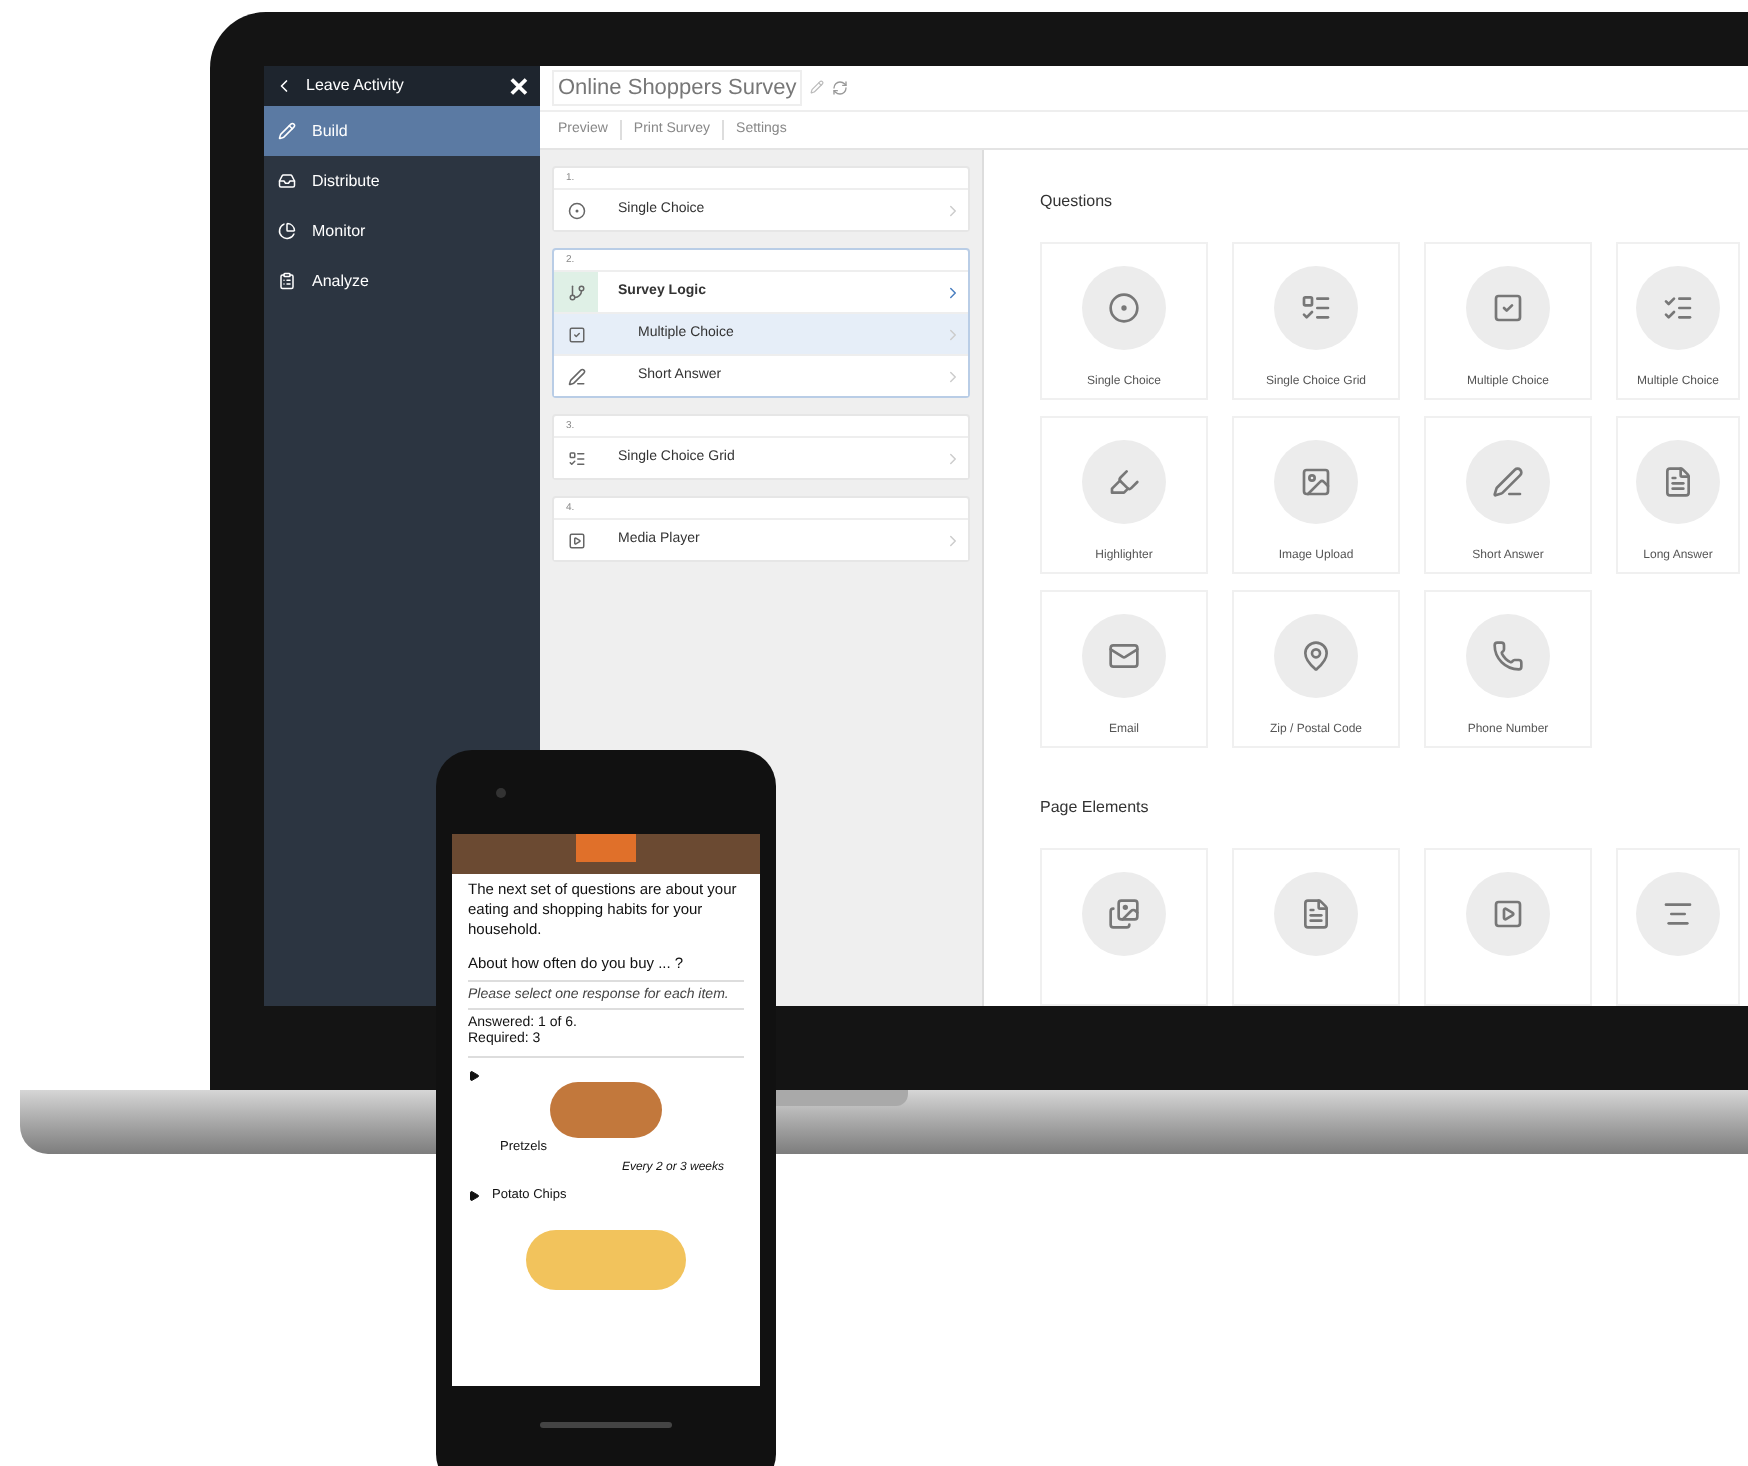  What do you see at coordinates (402, 131) in the screenshot?
I see `sidebar-item: Build` at bounding box center [402, 131].